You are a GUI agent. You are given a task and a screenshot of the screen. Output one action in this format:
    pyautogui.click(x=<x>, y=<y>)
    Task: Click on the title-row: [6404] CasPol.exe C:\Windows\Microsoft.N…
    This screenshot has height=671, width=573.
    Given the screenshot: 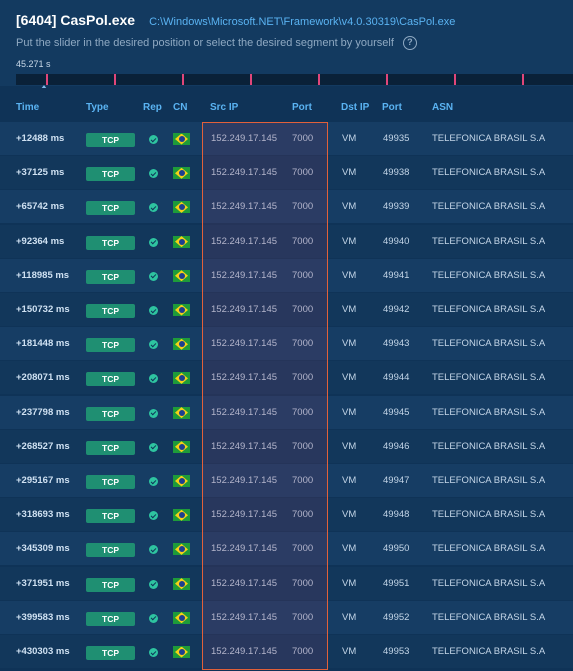 What is the action you would take?
    pyautogui.click(x=235, y=20)
    